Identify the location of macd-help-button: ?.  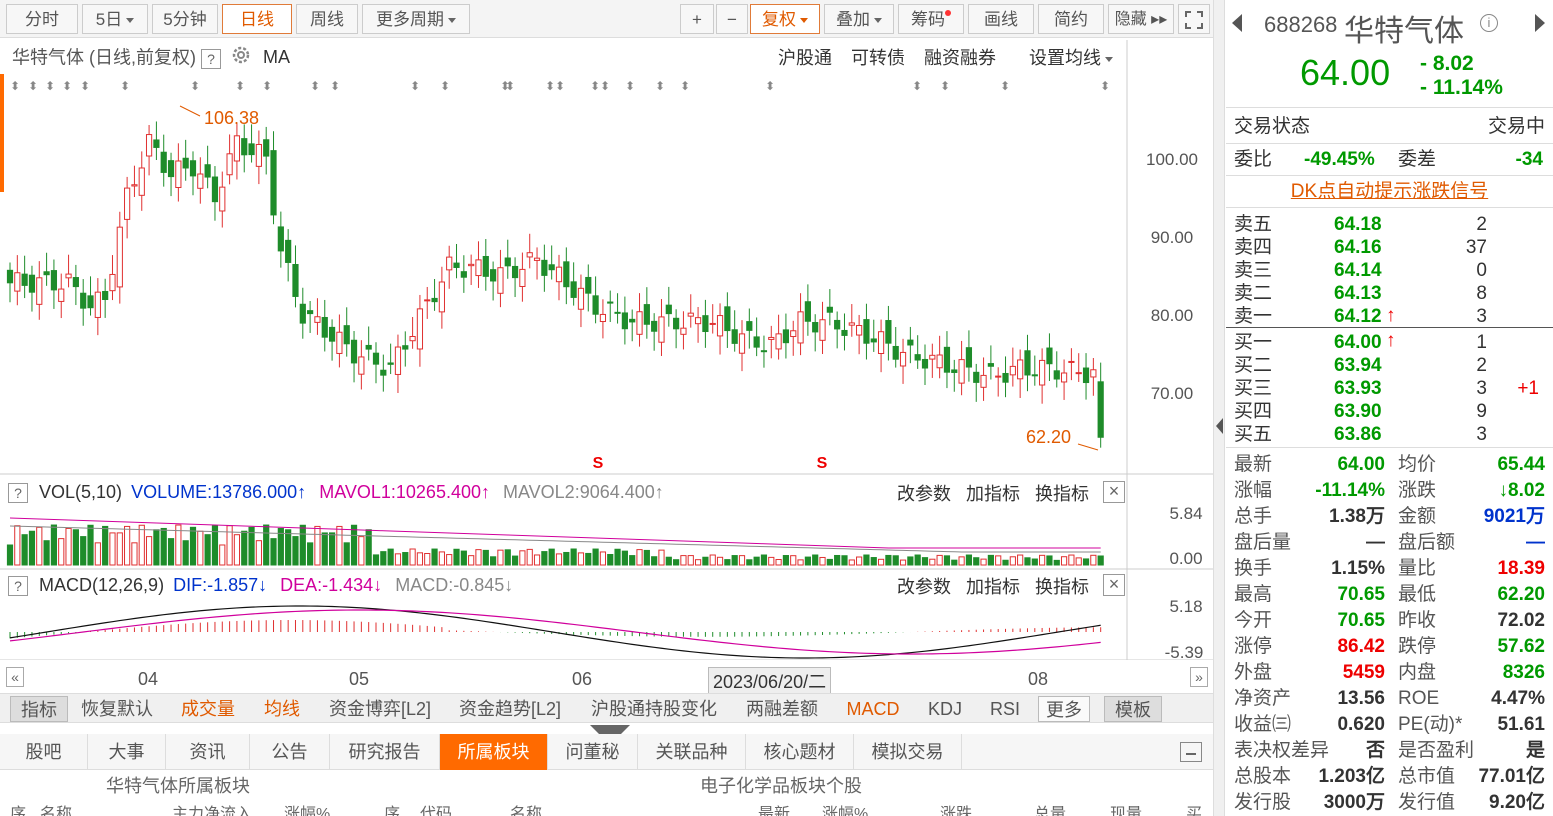
(18, 586).